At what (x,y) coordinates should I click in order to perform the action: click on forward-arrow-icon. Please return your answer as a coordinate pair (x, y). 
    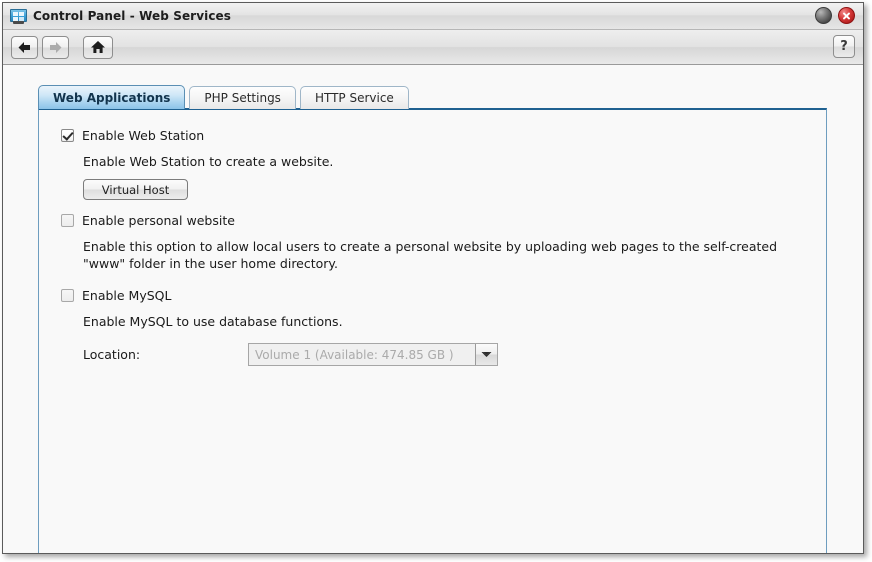
    Looking at the image, I should click on (55, 47).